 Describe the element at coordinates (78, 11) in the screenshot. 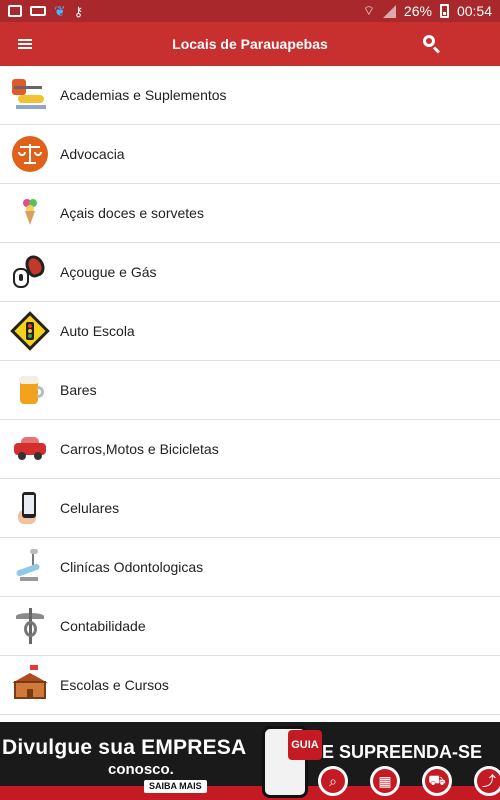

I see `key-notification-icon: ⚷` at that location.